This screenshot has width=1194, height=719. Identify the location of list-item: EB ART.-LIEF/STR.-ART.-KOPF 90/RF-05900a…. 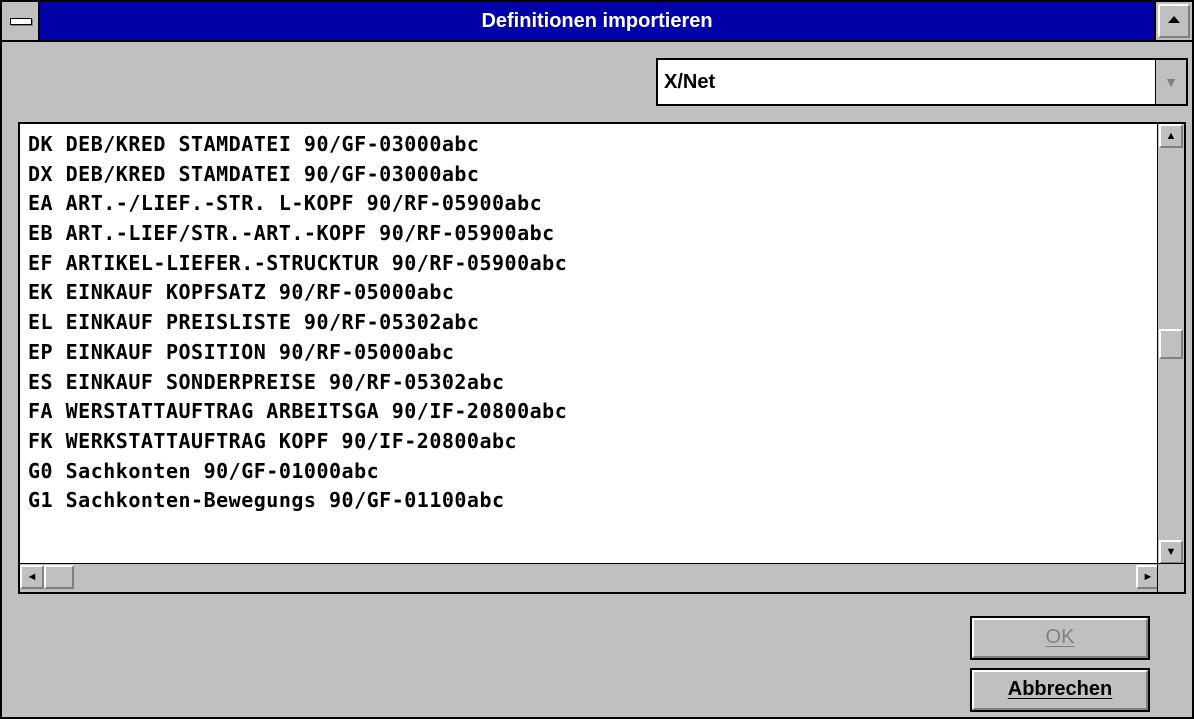
(590, 234).